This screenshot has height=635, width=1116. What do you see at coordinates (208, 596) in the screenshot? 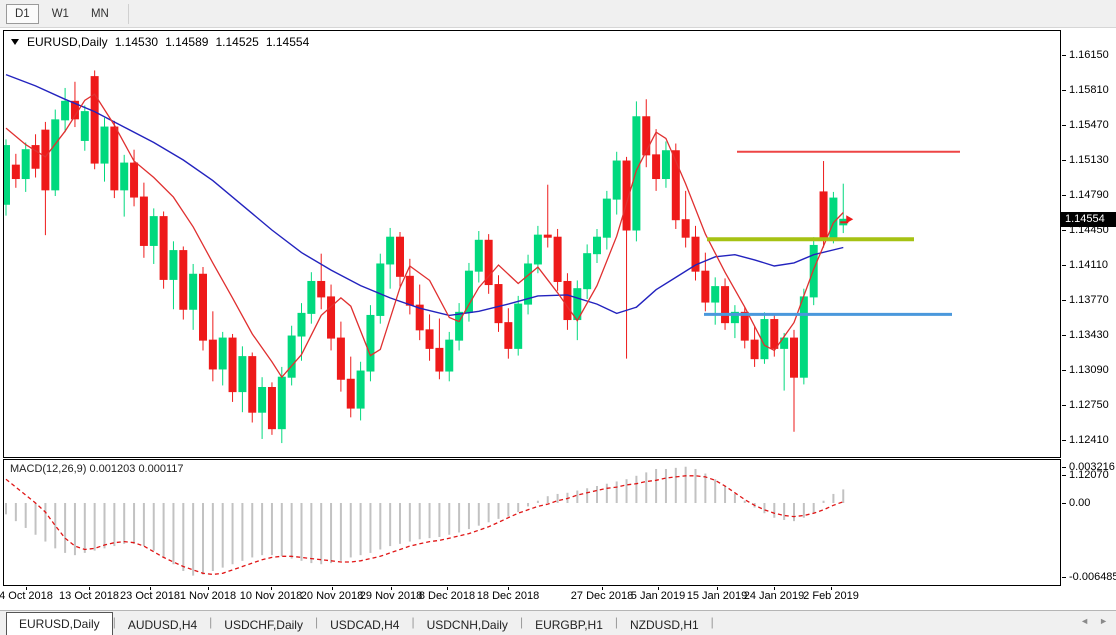
I see `date-tick-label: 1 Nov 2018` at bounding box center [208, 596].